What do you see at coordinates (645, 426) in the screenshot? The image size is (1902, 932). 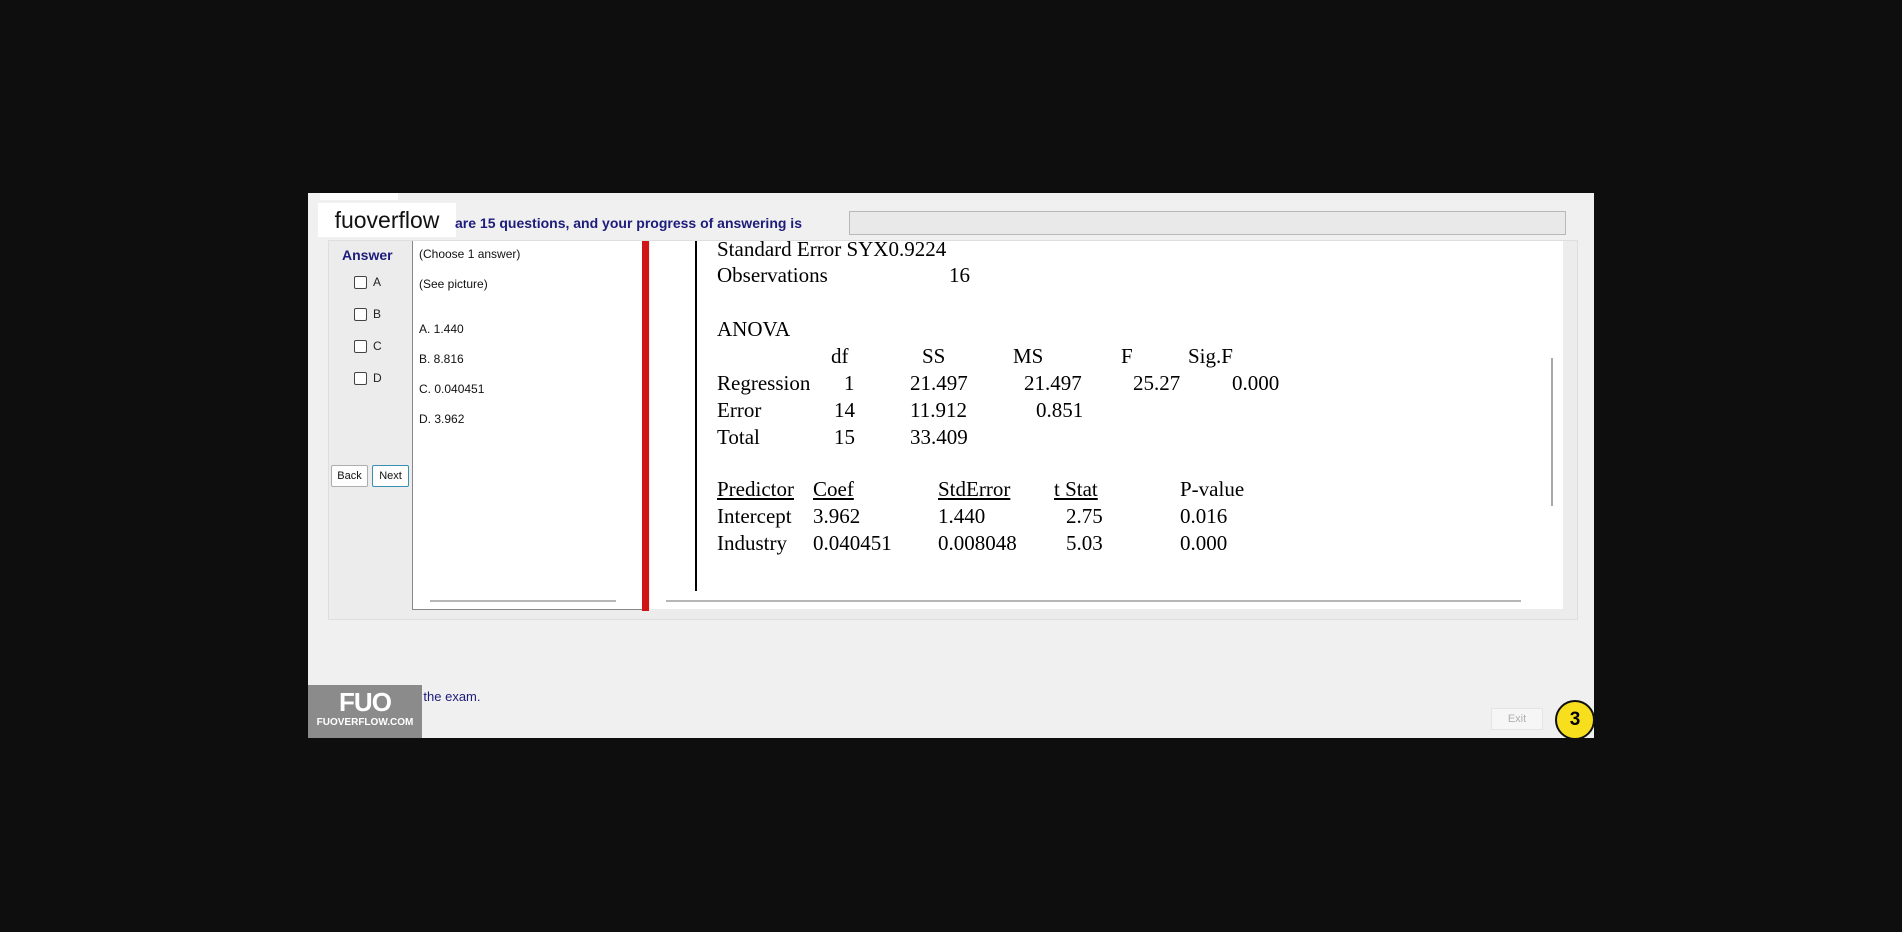 I see `splitter-handle` at bounding box center [645, 426].